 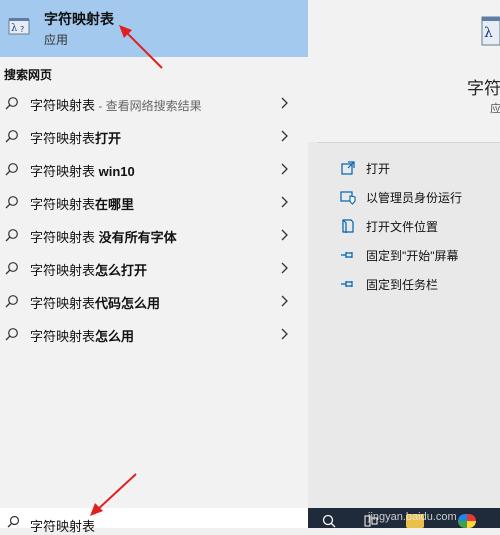 I want to click on web-suggestion-item: 字符映射表 没有所有字体, so click(x=154, y=235).